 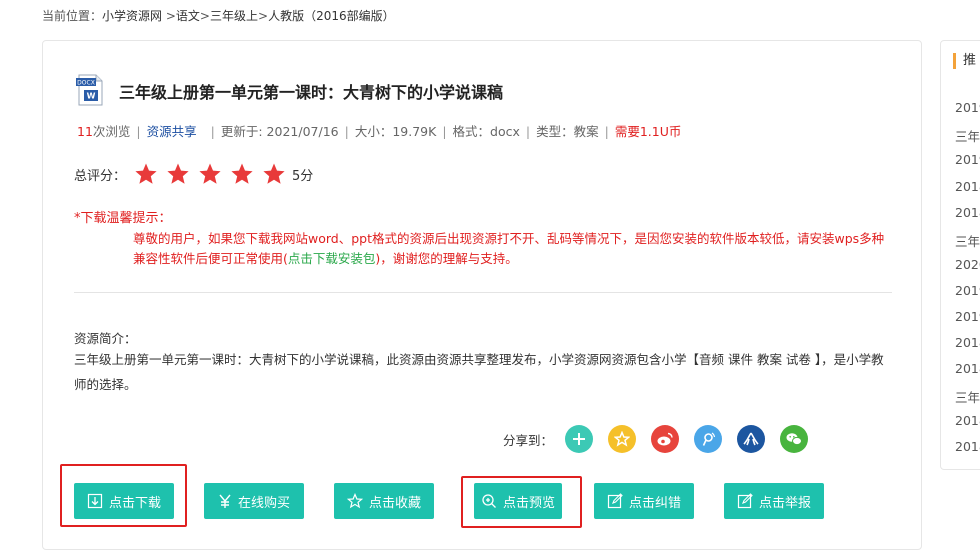 What do you see at coordinates (105, 338) in the screenshot?
I see `intro-label: 资源简介：` at bounding box center [105, 338].